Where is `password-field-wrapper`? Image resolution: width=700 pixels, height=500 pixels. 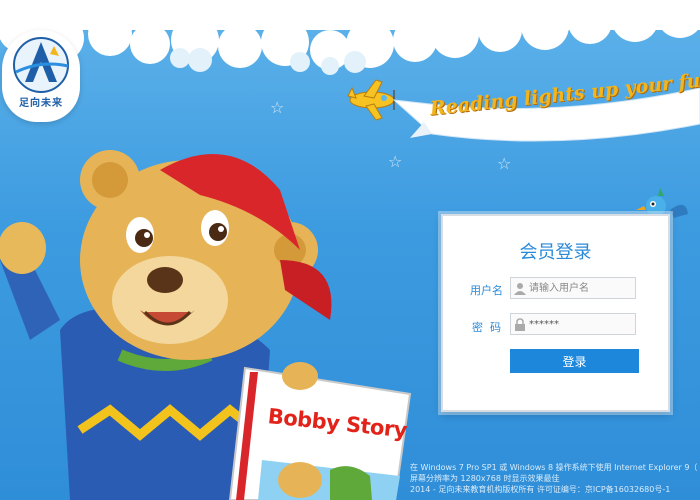
password-field-wrapper is located at coordinates (573, 324).